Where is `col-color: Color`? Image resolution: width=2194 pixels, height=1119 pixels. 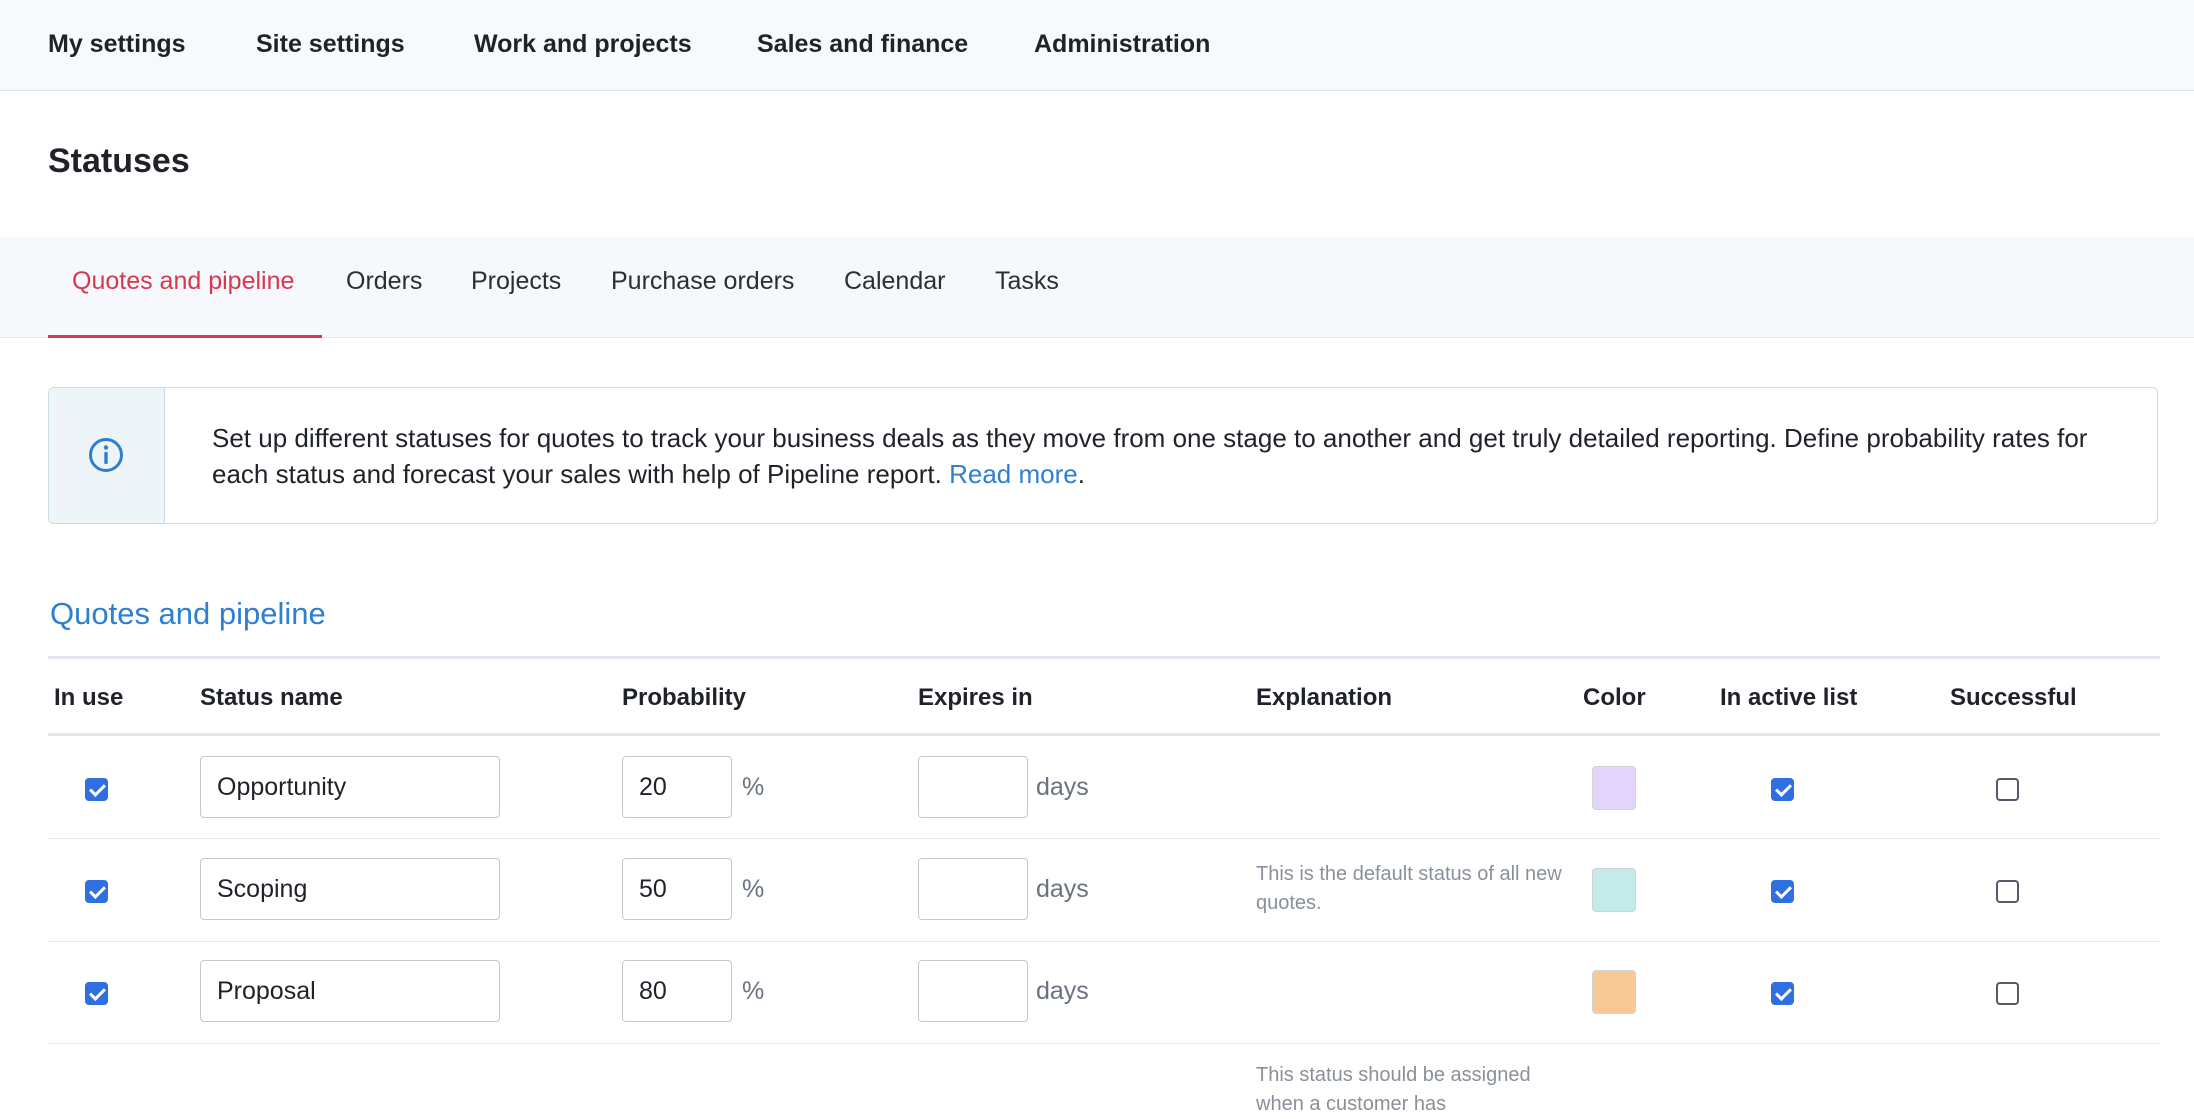 col-color: Color is located at coordinates (1614, 697).